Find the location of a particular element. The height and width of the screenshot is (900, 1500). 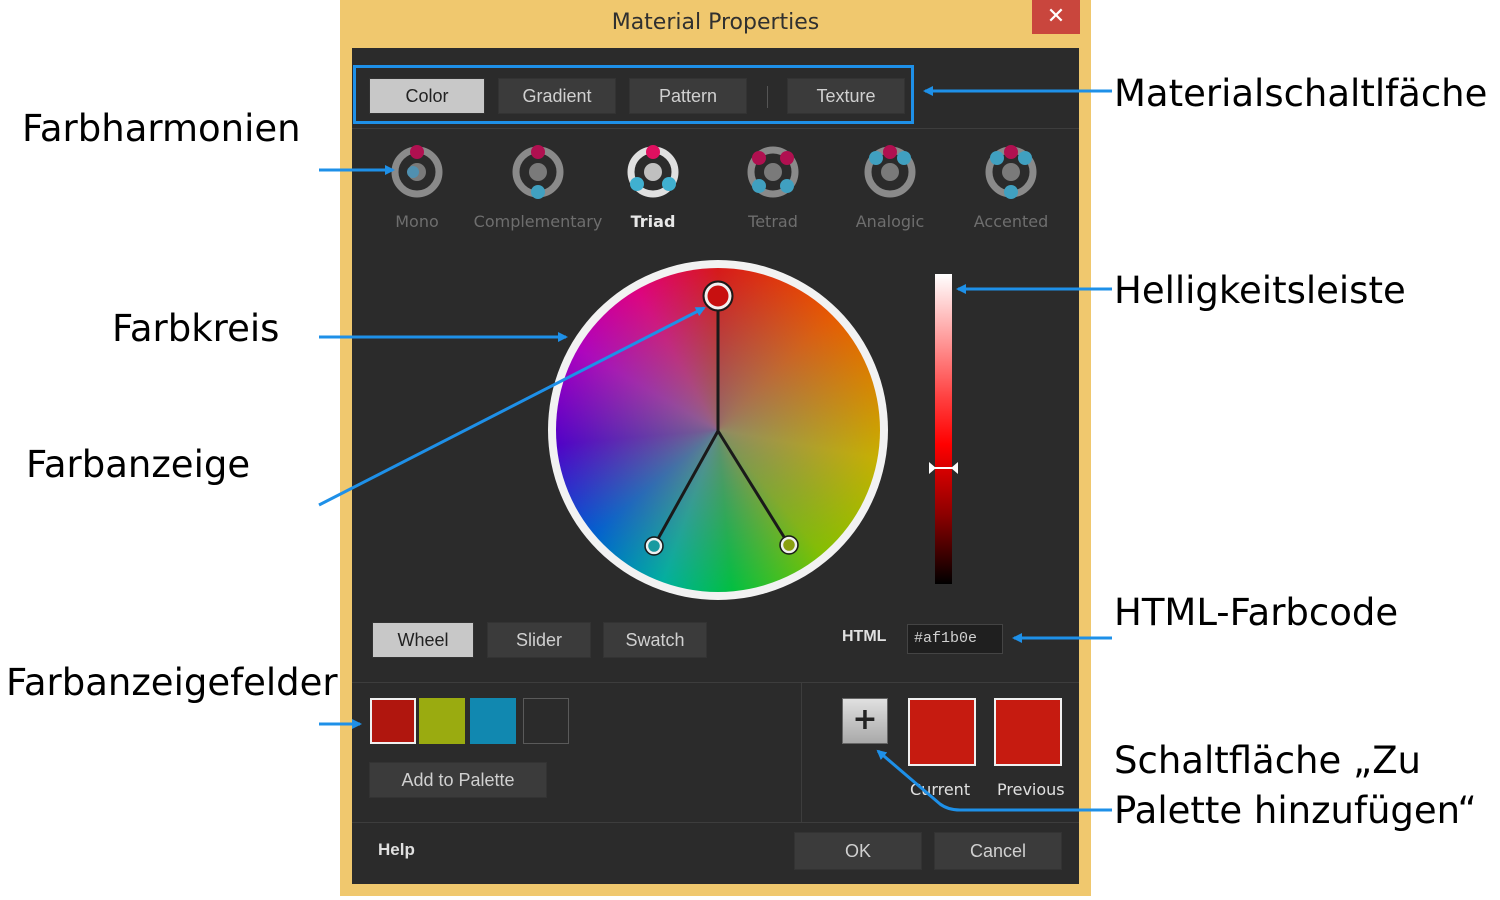

annotation-zu-palette-line2: Palette hinzufügen“ is located at coordinates (1295, 810).